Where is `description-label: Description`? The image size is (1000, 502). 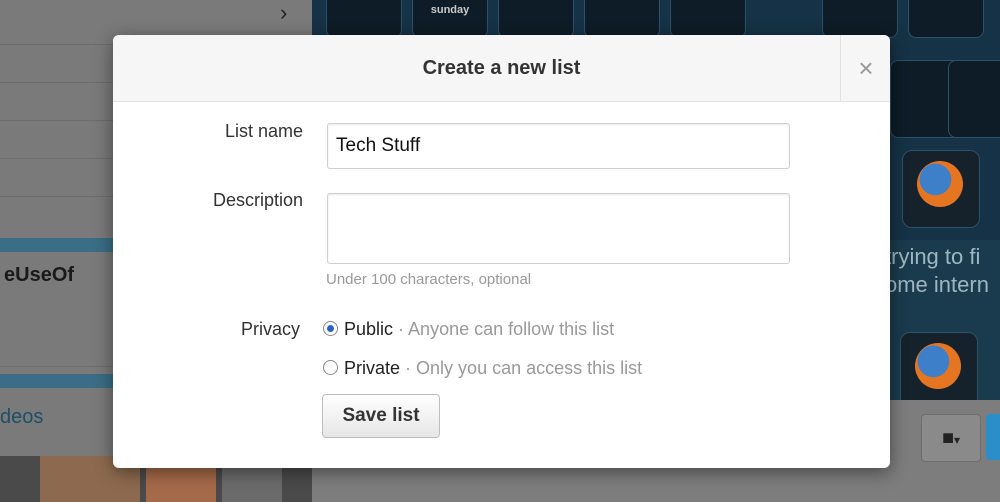 description-label: Description is located at coordinates (257, 200).